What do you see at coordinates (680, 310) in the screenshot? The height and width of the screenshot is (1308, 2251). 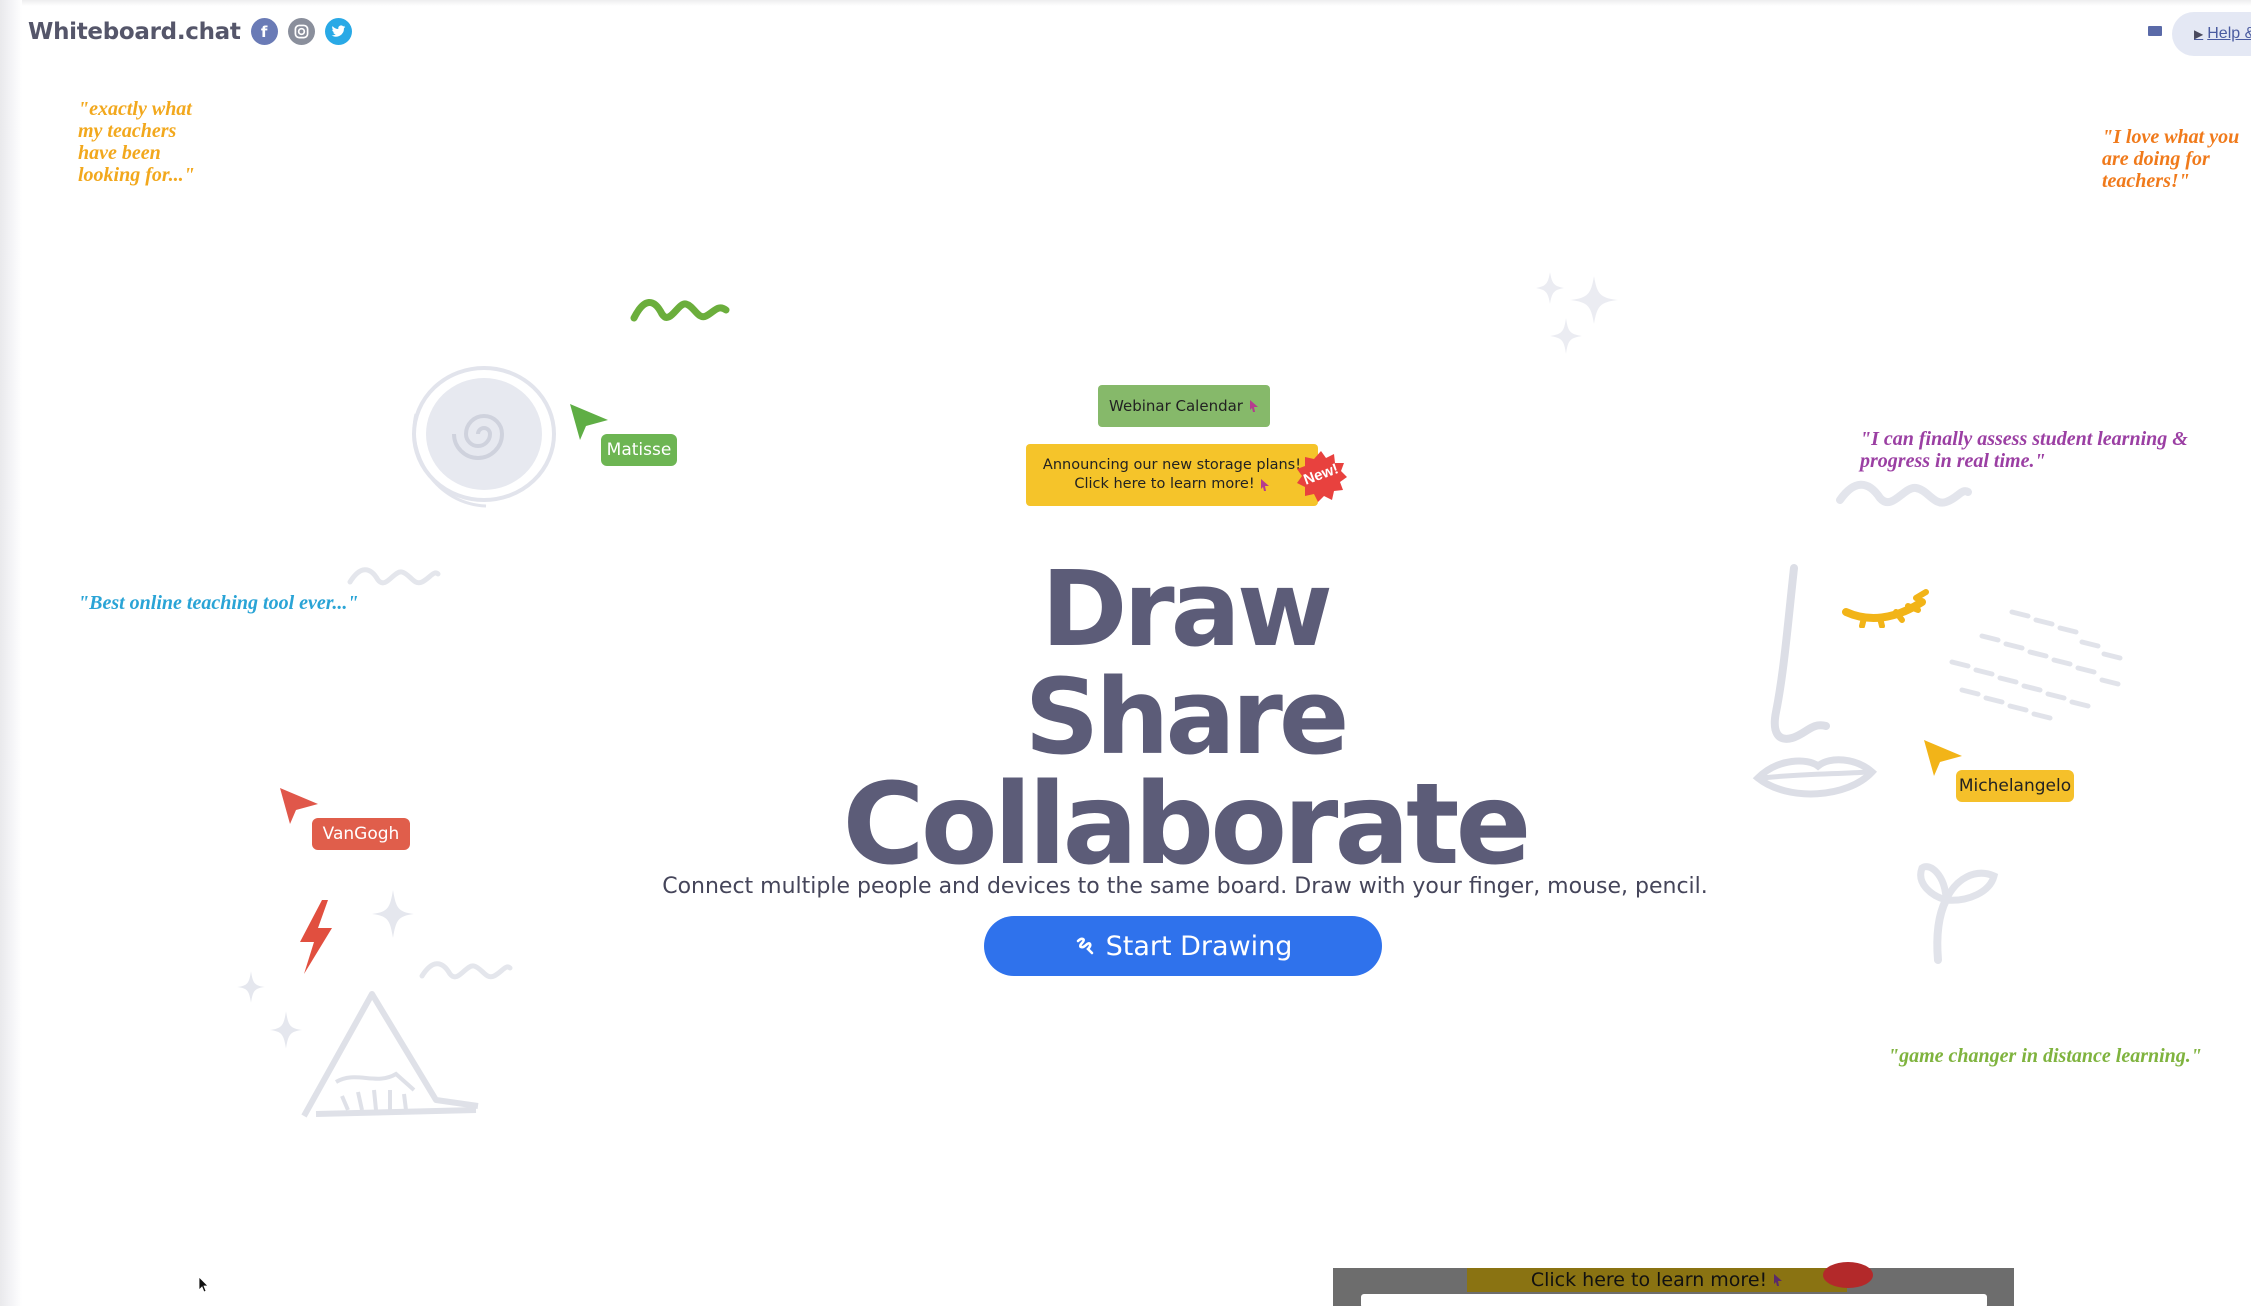 I see `squiggle-green-icon` at bounding box center [680, 310].